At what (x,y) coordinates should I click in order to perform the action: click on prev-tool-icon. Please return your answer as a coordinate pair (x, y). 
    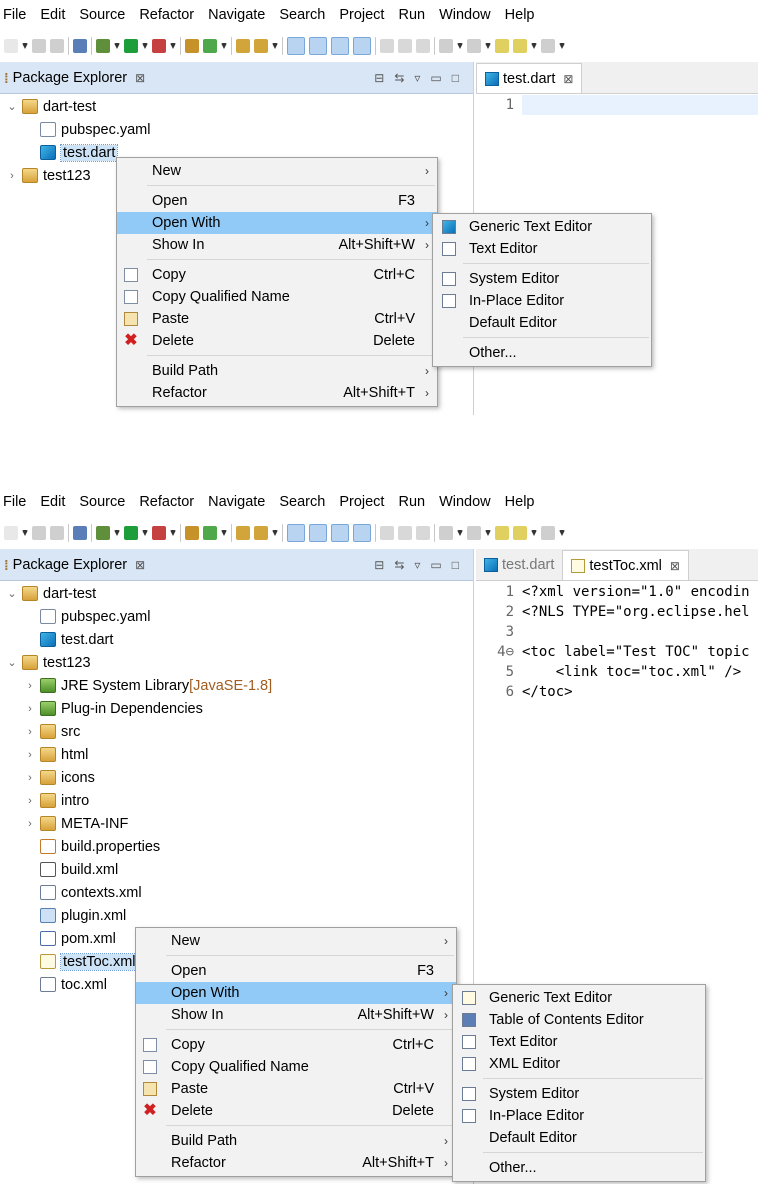
    Looking at the image, I should click on (474, 533).